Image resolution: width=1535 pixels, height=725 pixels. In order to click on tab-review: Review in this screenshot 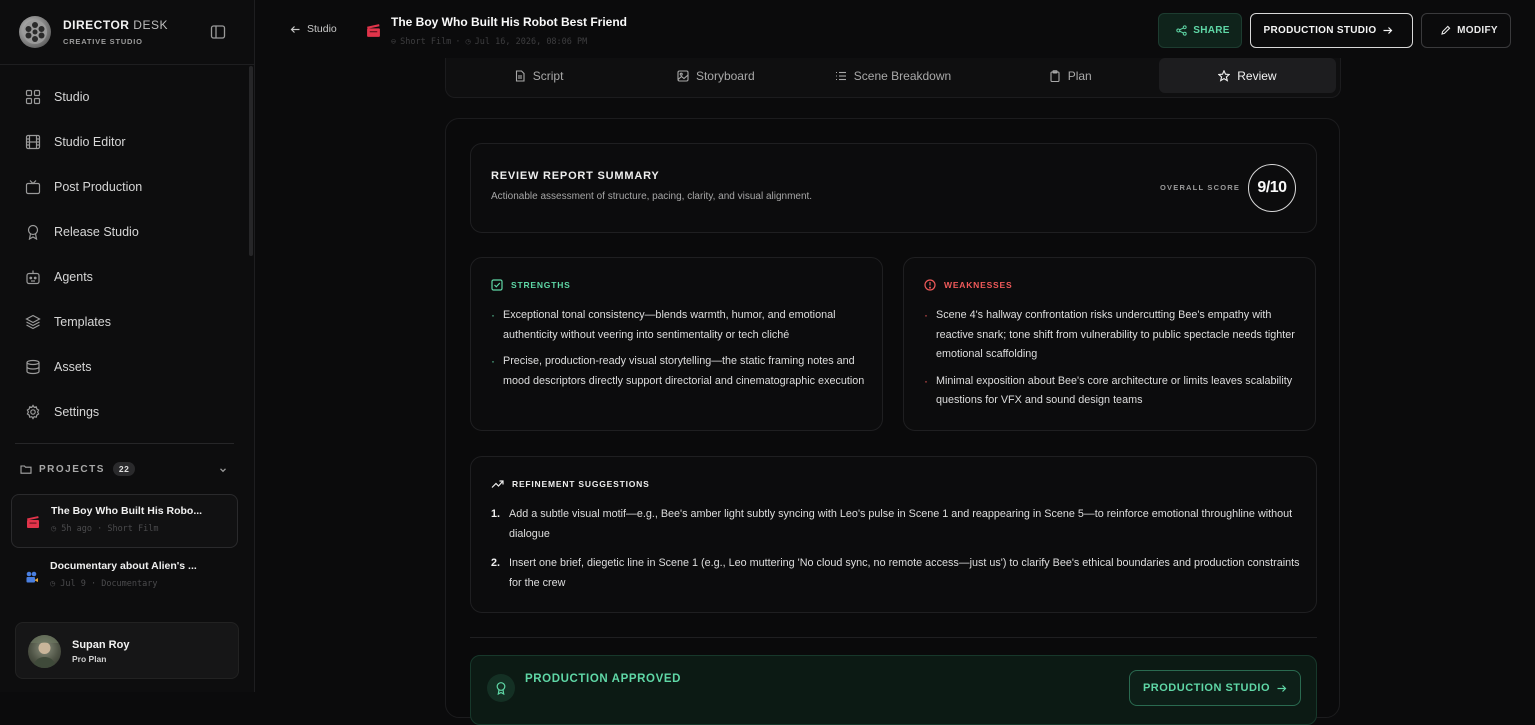, I will do `click(1247, 75)`.